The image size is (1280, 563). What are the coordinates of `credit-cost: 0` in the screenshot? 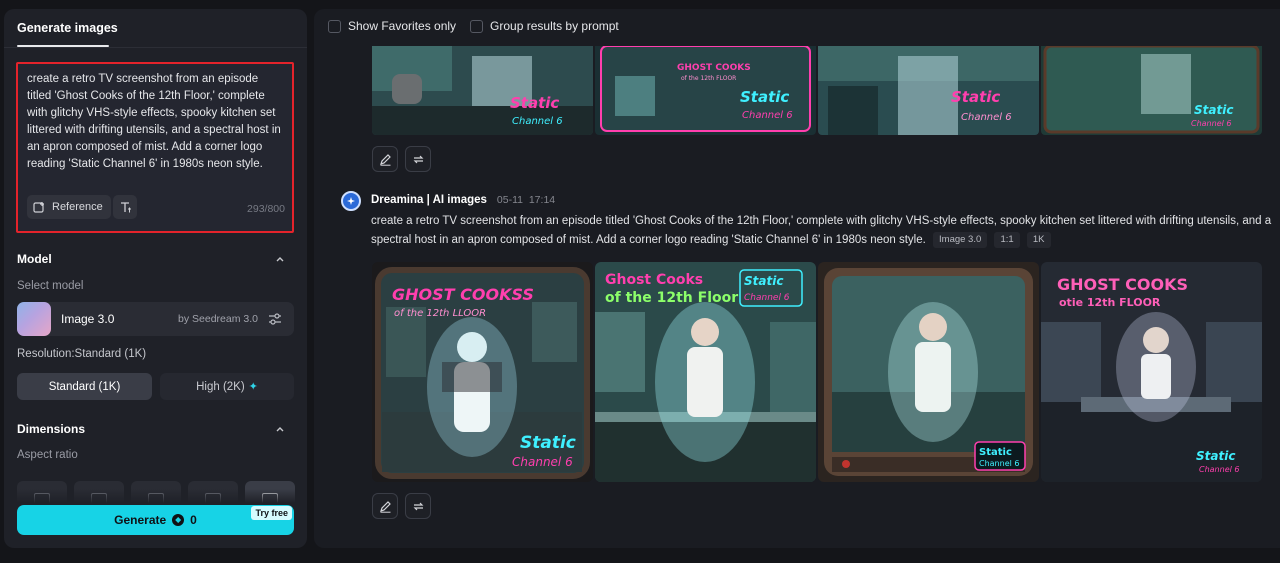 It's located at (193, 520).